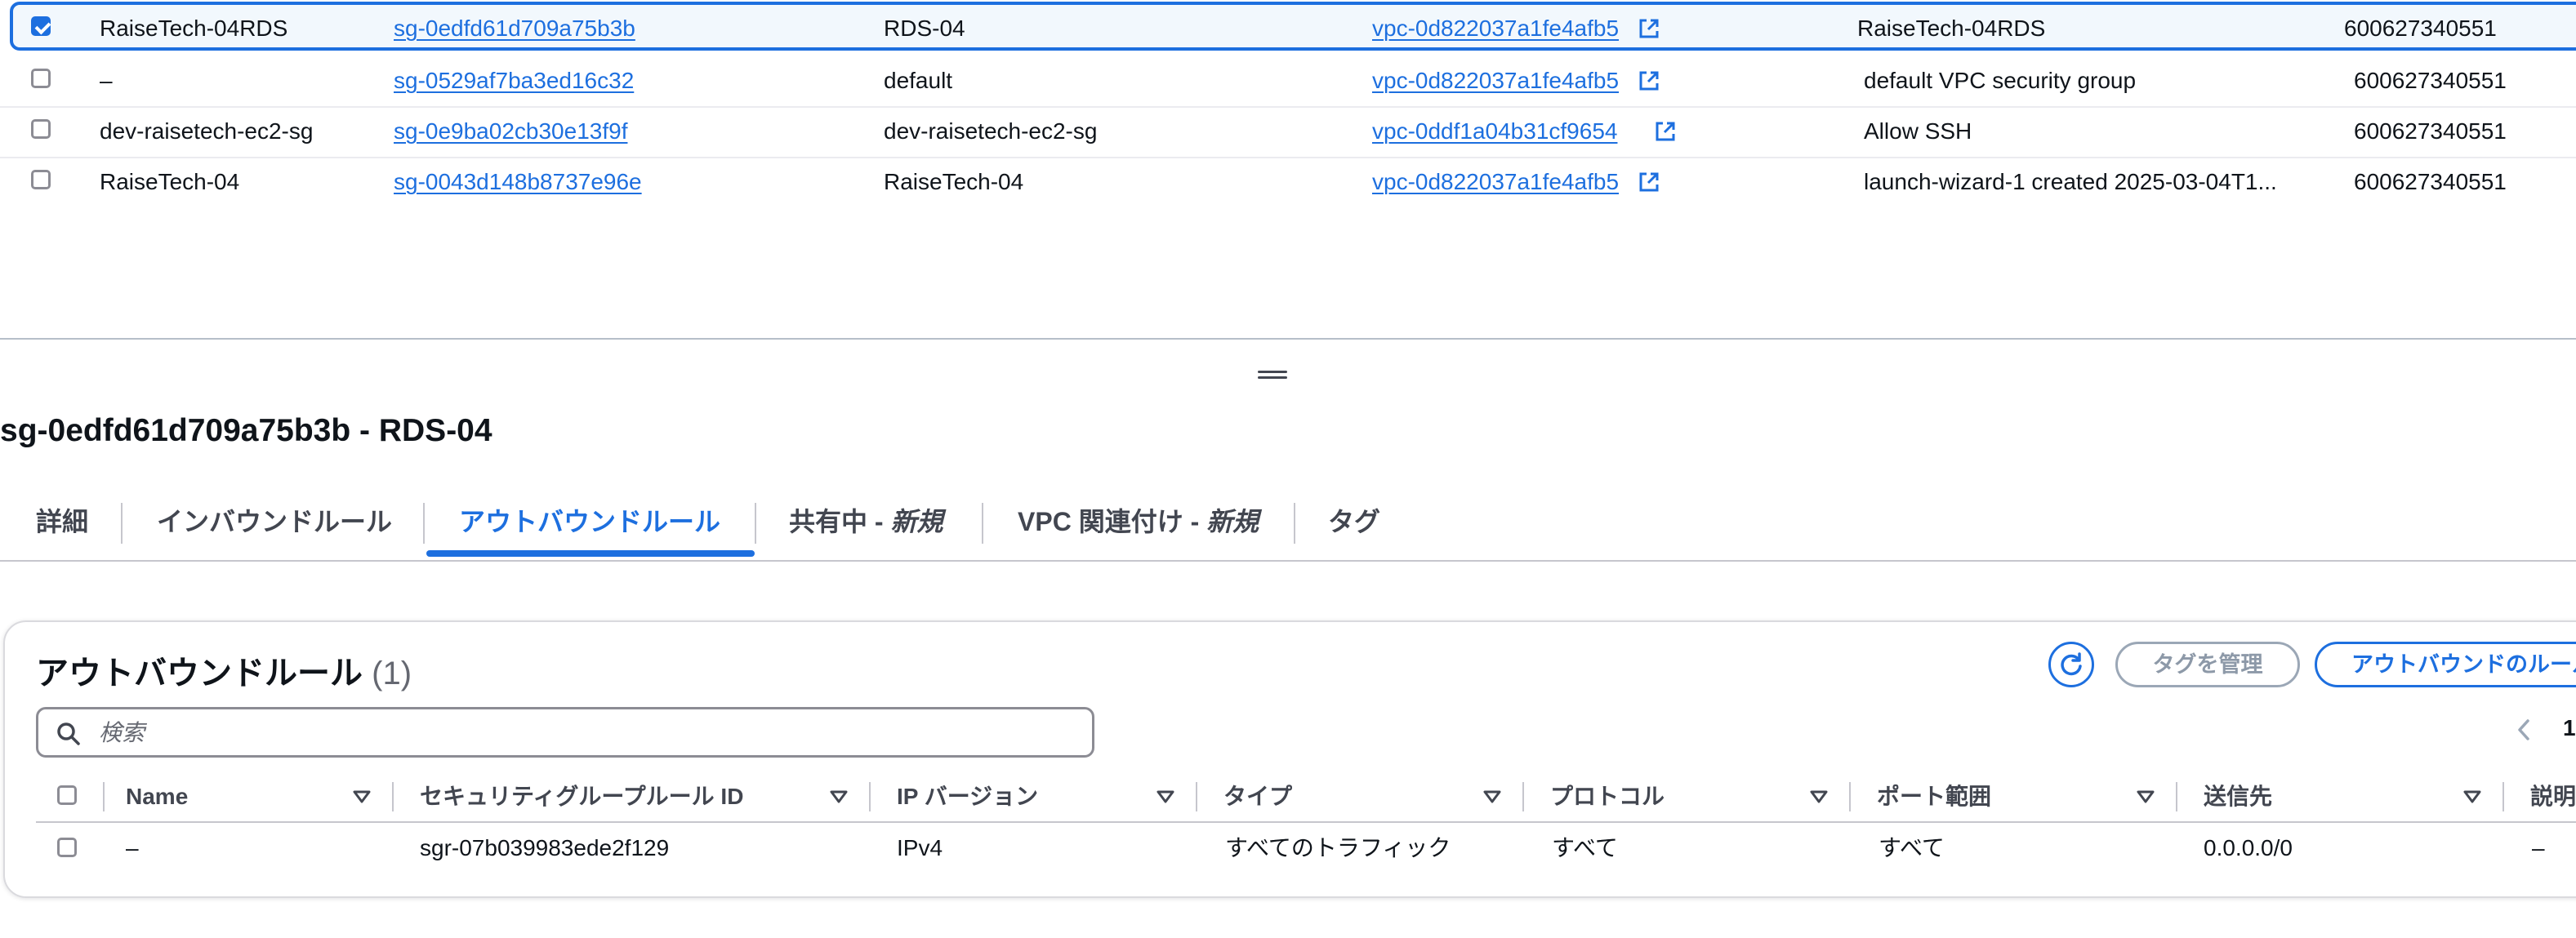 The width and height of the screenshot is (2576, 938). I want to click on page-title: sg-0edfd61d709a75b3b - RDS-04, so click(246, 431).